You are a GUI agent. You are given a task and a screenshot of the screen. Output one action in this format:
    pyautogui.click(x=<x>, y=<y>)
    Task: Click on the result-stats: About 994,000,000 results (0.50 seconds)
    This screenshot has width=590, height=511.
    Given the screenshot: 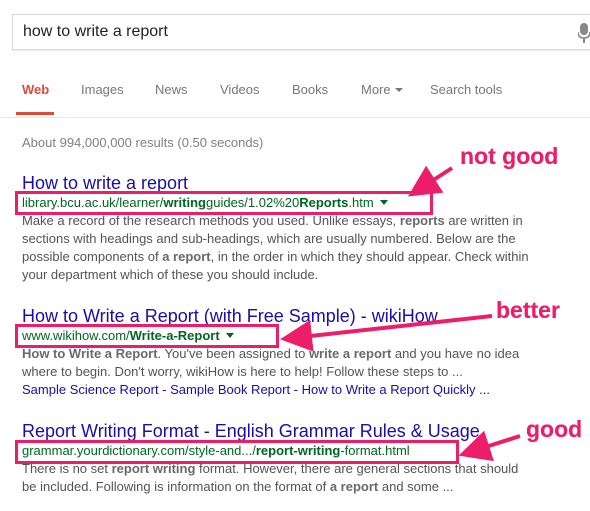 What is the action you would take?
    pyautogui.click(x=143, y=142)
    